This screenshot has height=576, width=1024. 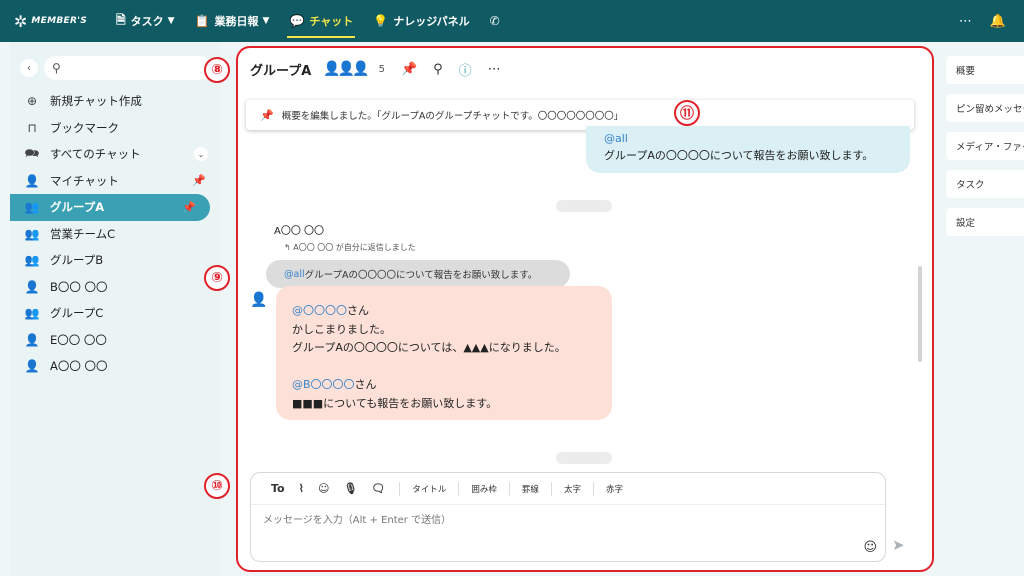 What do you see at coordinates (95, 154) in the screenshot?
I see `sidebar-item-label: すべてのチャット` at bounding box center [95, 154].